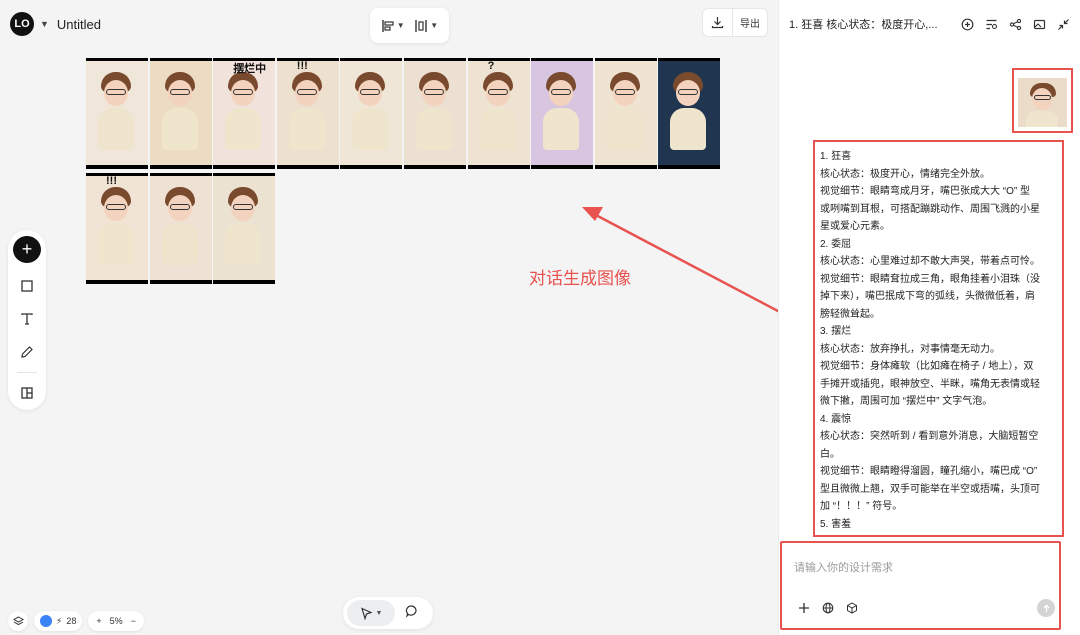  What do you see at coordinates (991, 24) in the screenshot?
I see `filter-icon` at bounding box center [991, 24].